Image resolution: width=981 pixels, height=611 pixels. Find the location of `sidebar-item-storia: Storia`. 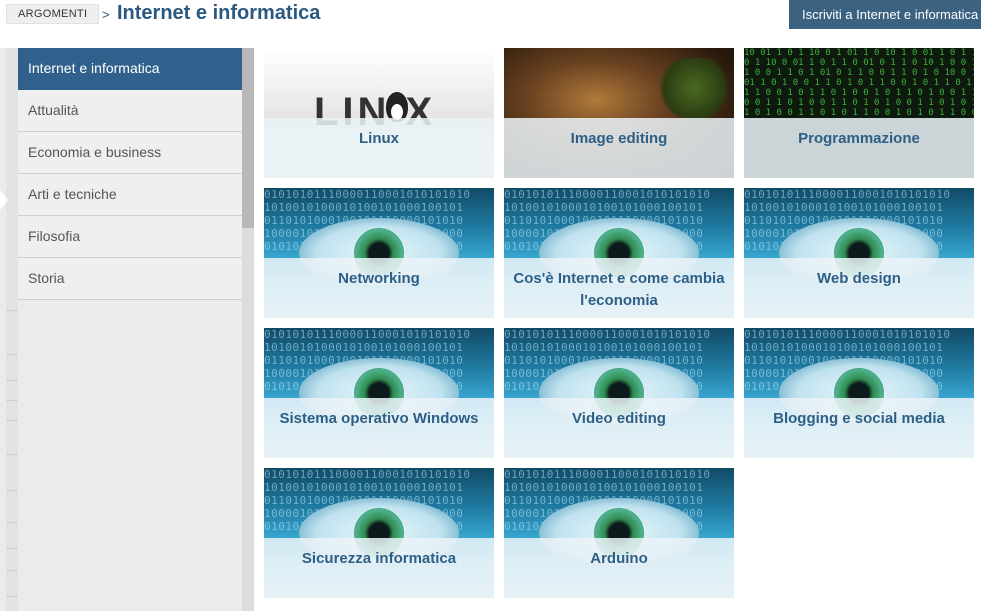

sidebar-item-storia: Storia is located at coordinates (130, 279).